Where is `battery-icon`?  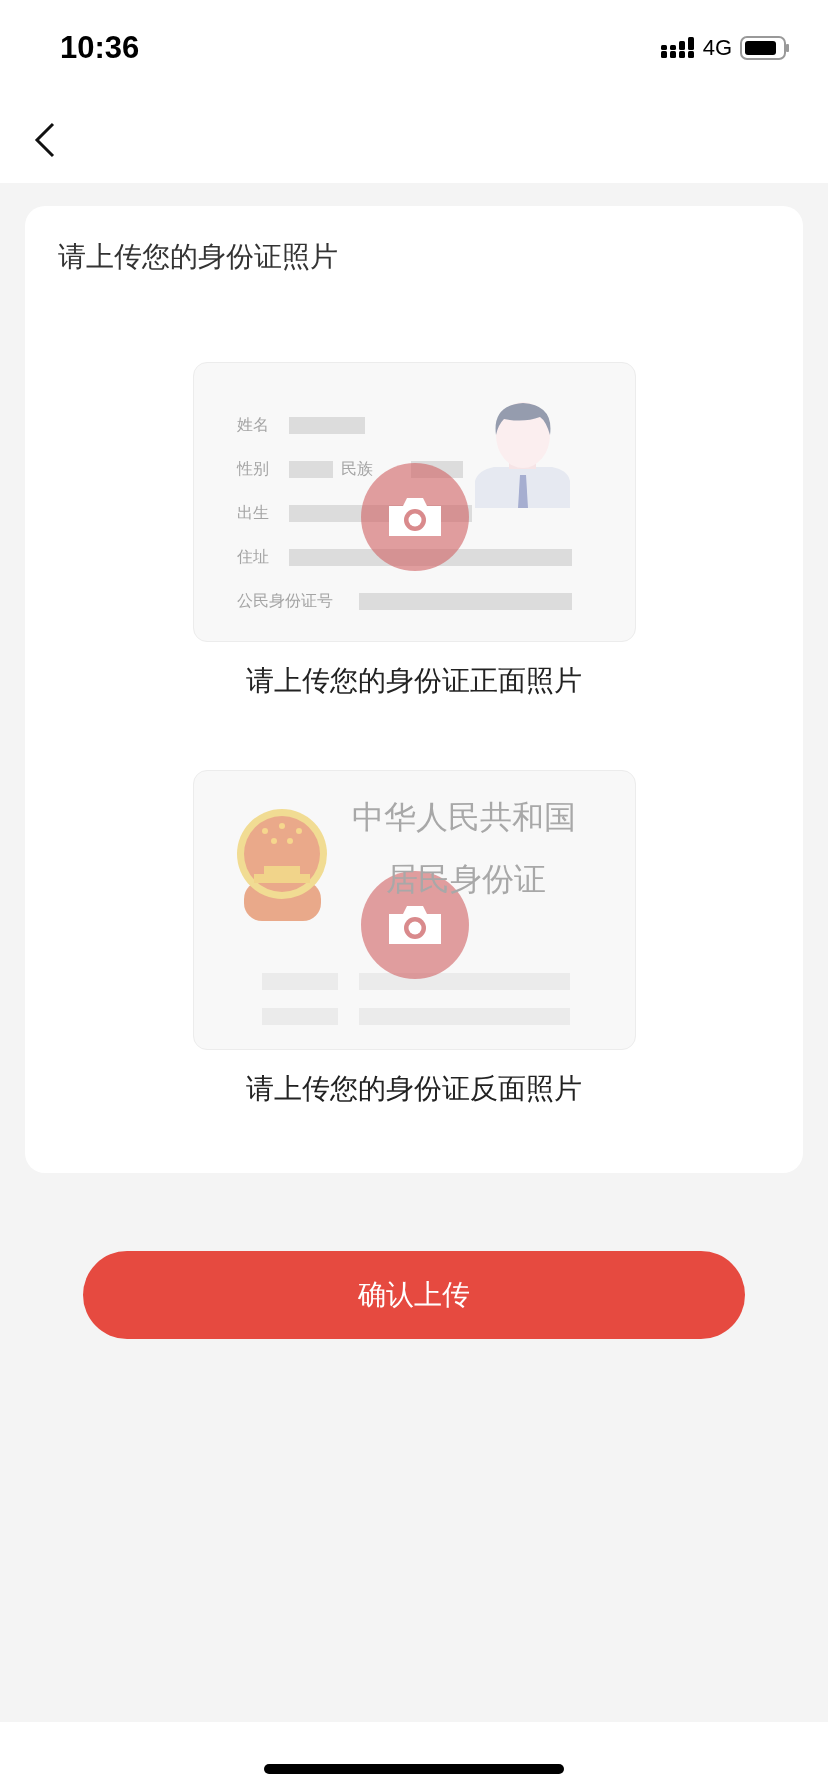
battery-icon is located at coordinates (765, 48).